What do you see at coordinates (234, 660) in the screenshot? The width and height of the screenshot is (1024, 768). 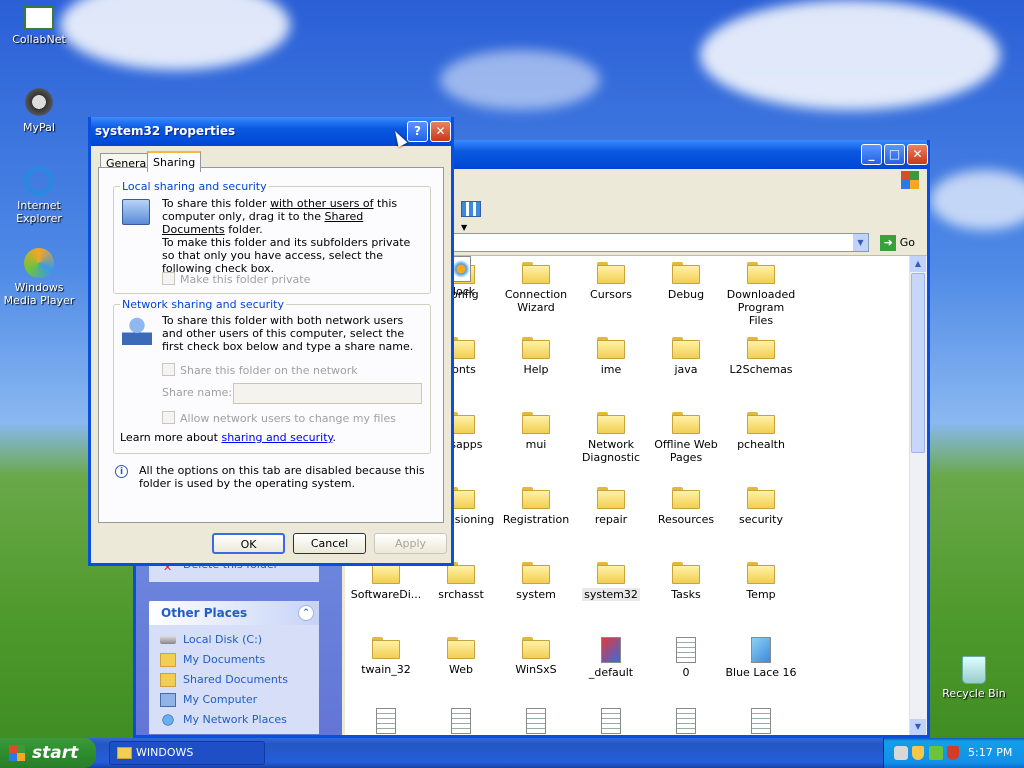 I see `other-places-my-documents: My Documents` at bounding box center [234, 660].